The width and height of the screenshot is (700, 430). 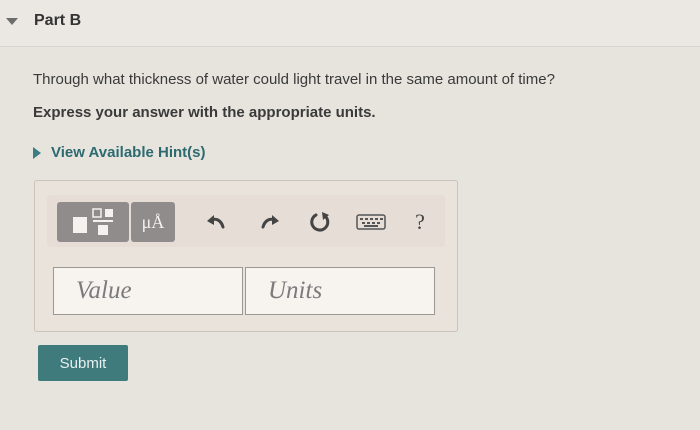 I want to click on part-title: Part B, so click(x=58, y=20).